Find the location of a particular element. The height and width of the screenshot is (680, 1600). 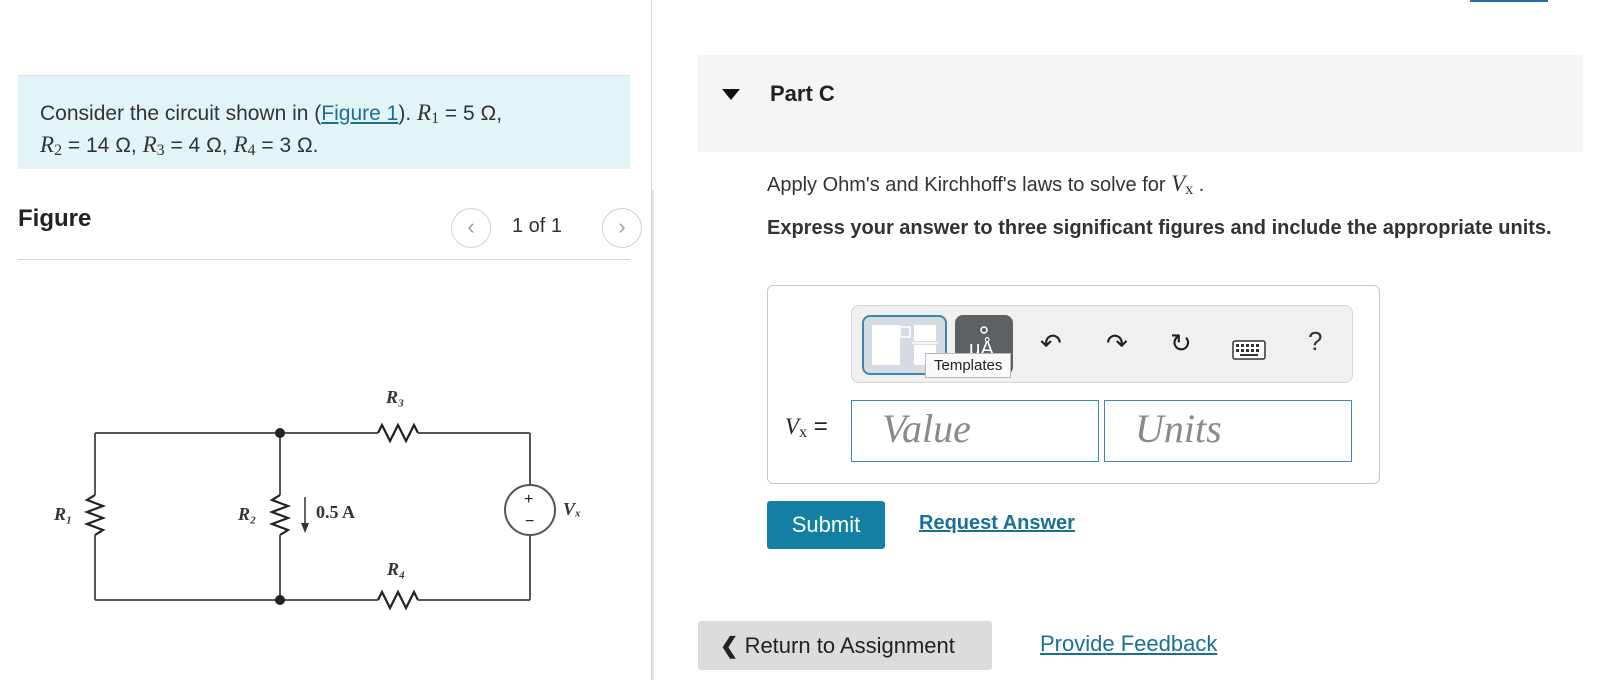

resistor-r1 is located at coordinates (95, 515).